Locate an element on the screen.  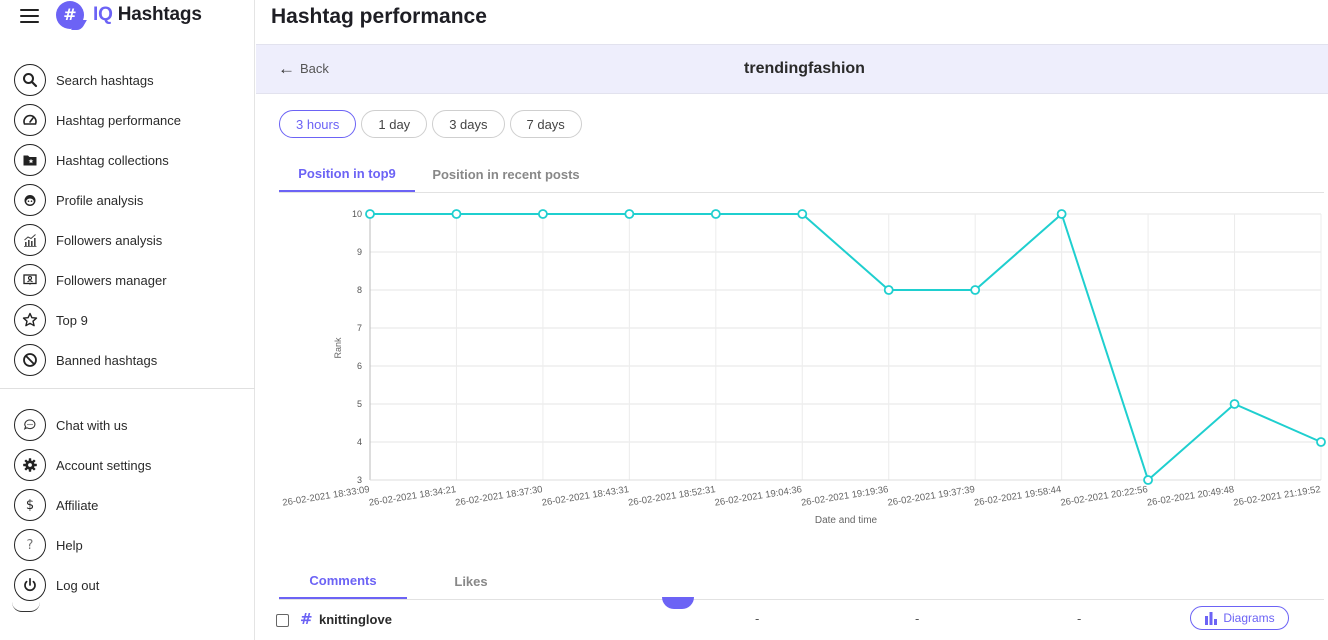
tab-likes: Likes is located at coordinates (471, 581).